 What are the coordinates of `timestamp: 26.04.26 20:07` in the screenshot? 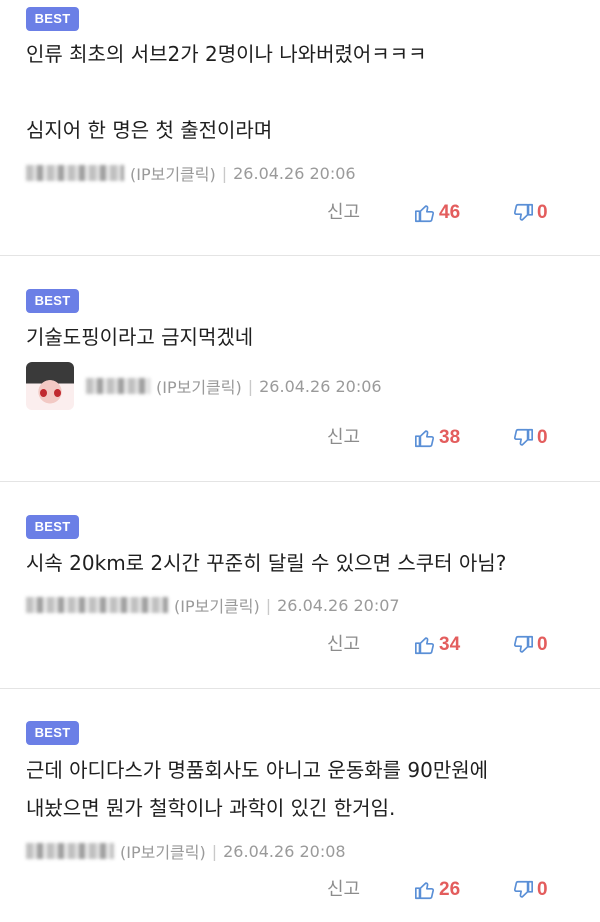 It's located at (338, 605).